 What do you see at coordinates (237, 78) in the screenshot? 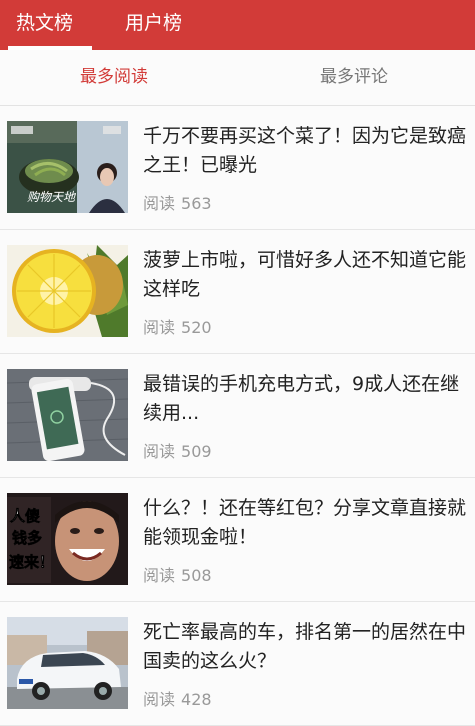
I see `sub-tab-bar: 最多阅读 最多评论` at bounding box center [237, 78].